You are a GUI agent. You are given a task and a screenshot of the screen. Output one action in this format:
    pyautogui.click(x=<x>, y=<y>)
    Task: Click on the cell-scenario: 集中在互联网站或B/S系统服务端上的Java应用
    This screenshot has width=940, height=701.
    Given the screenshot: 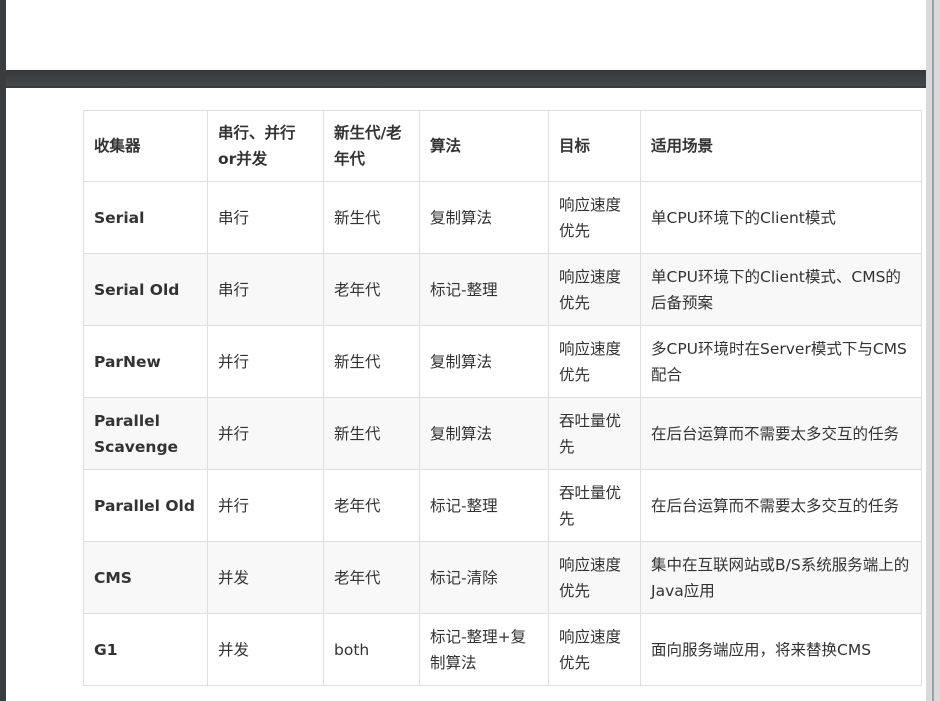 What is the action you would take?
    pyautogui.click(x=781, y=577)
    